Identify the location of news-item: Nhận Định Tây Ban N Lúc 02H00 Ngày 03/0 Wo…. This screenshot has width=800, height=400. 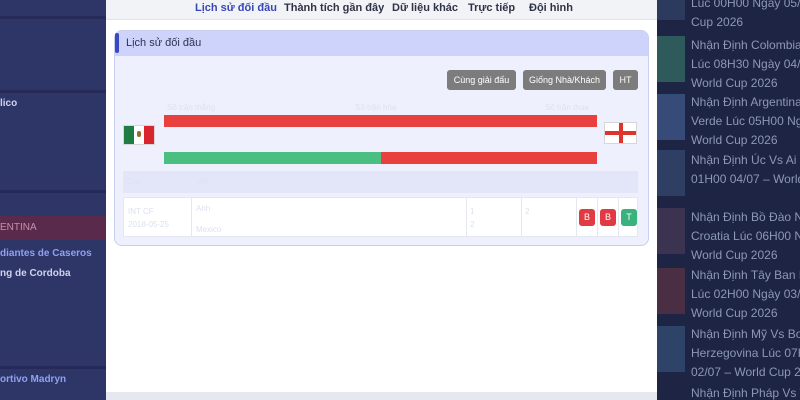
(745, 294).